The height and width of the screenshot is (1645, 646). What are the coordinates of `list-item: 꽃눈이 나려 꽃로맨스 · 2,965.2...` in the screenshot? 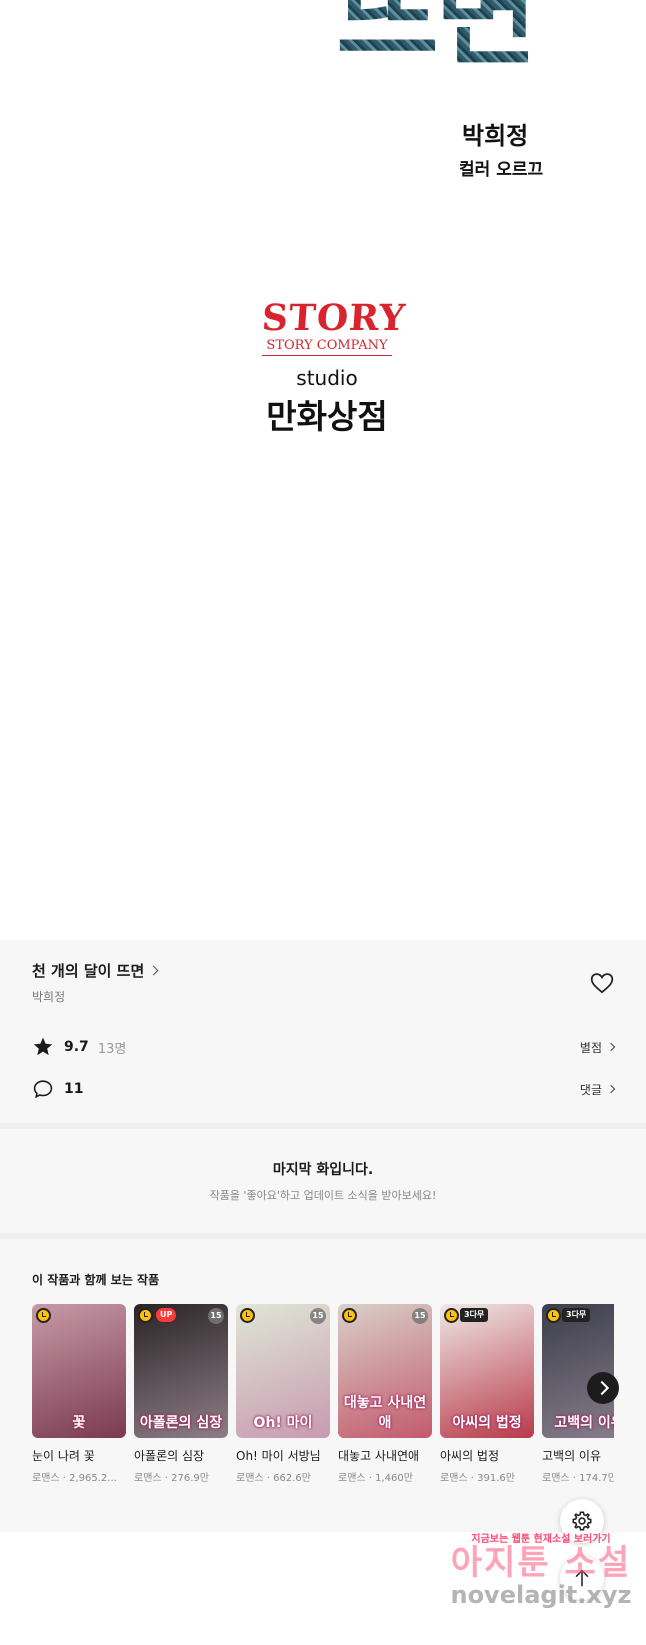 It's located at (79, 1394).